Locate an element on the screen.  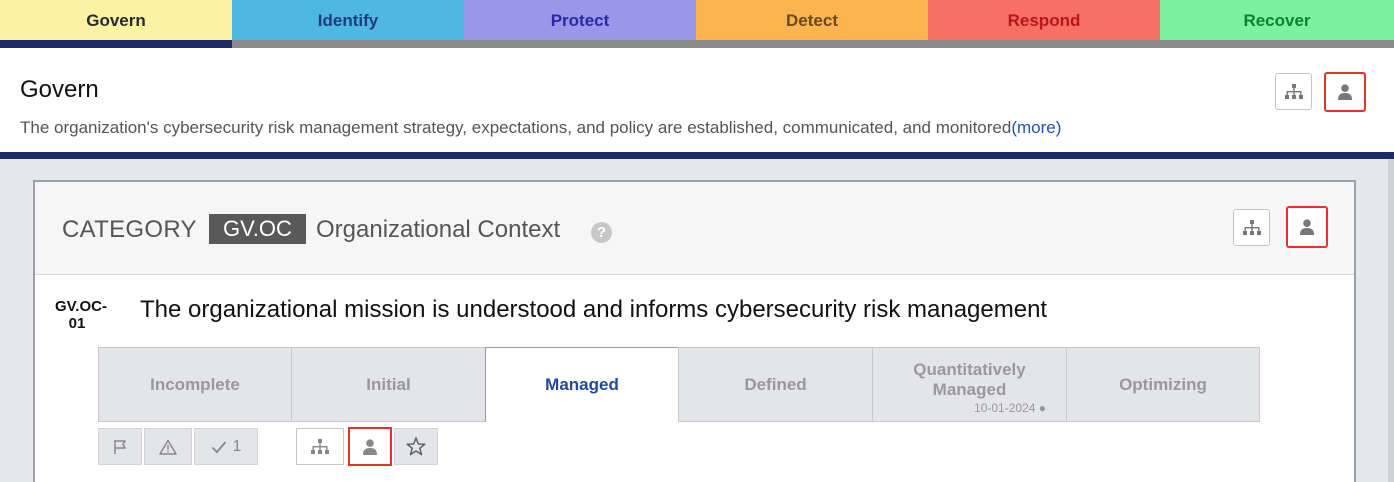
tab-label: Identify is located at coordinates (348, 20).